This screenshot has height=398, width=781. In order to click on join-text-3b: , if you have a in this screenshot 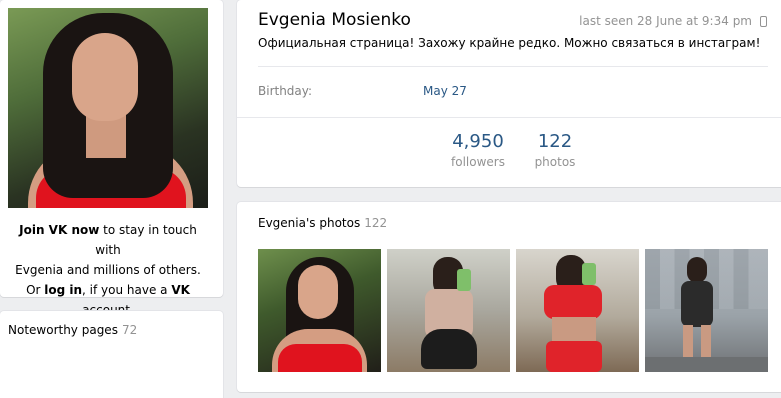, I will do `click(127, 290)`.